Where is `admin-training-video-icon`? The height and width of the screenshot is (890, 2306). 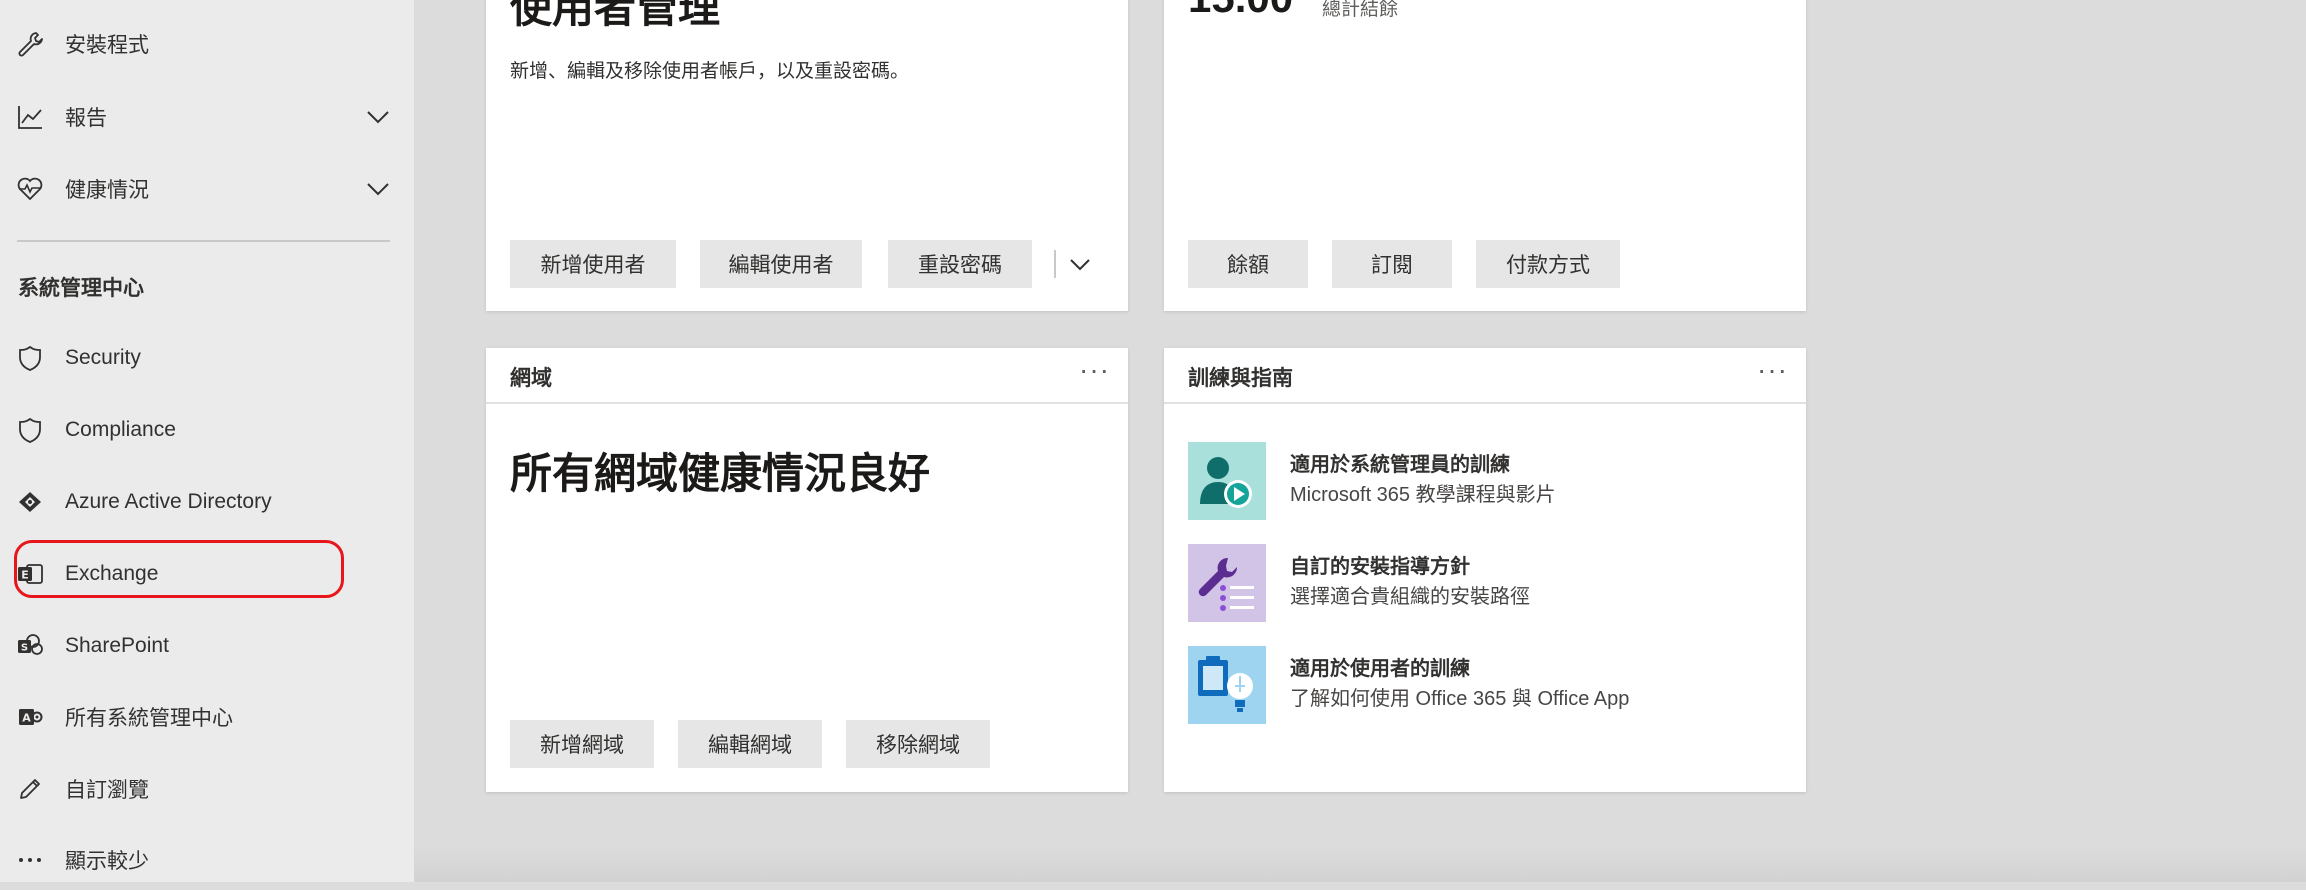 admin-training-video-icon is located at coordinates (1227, 481).